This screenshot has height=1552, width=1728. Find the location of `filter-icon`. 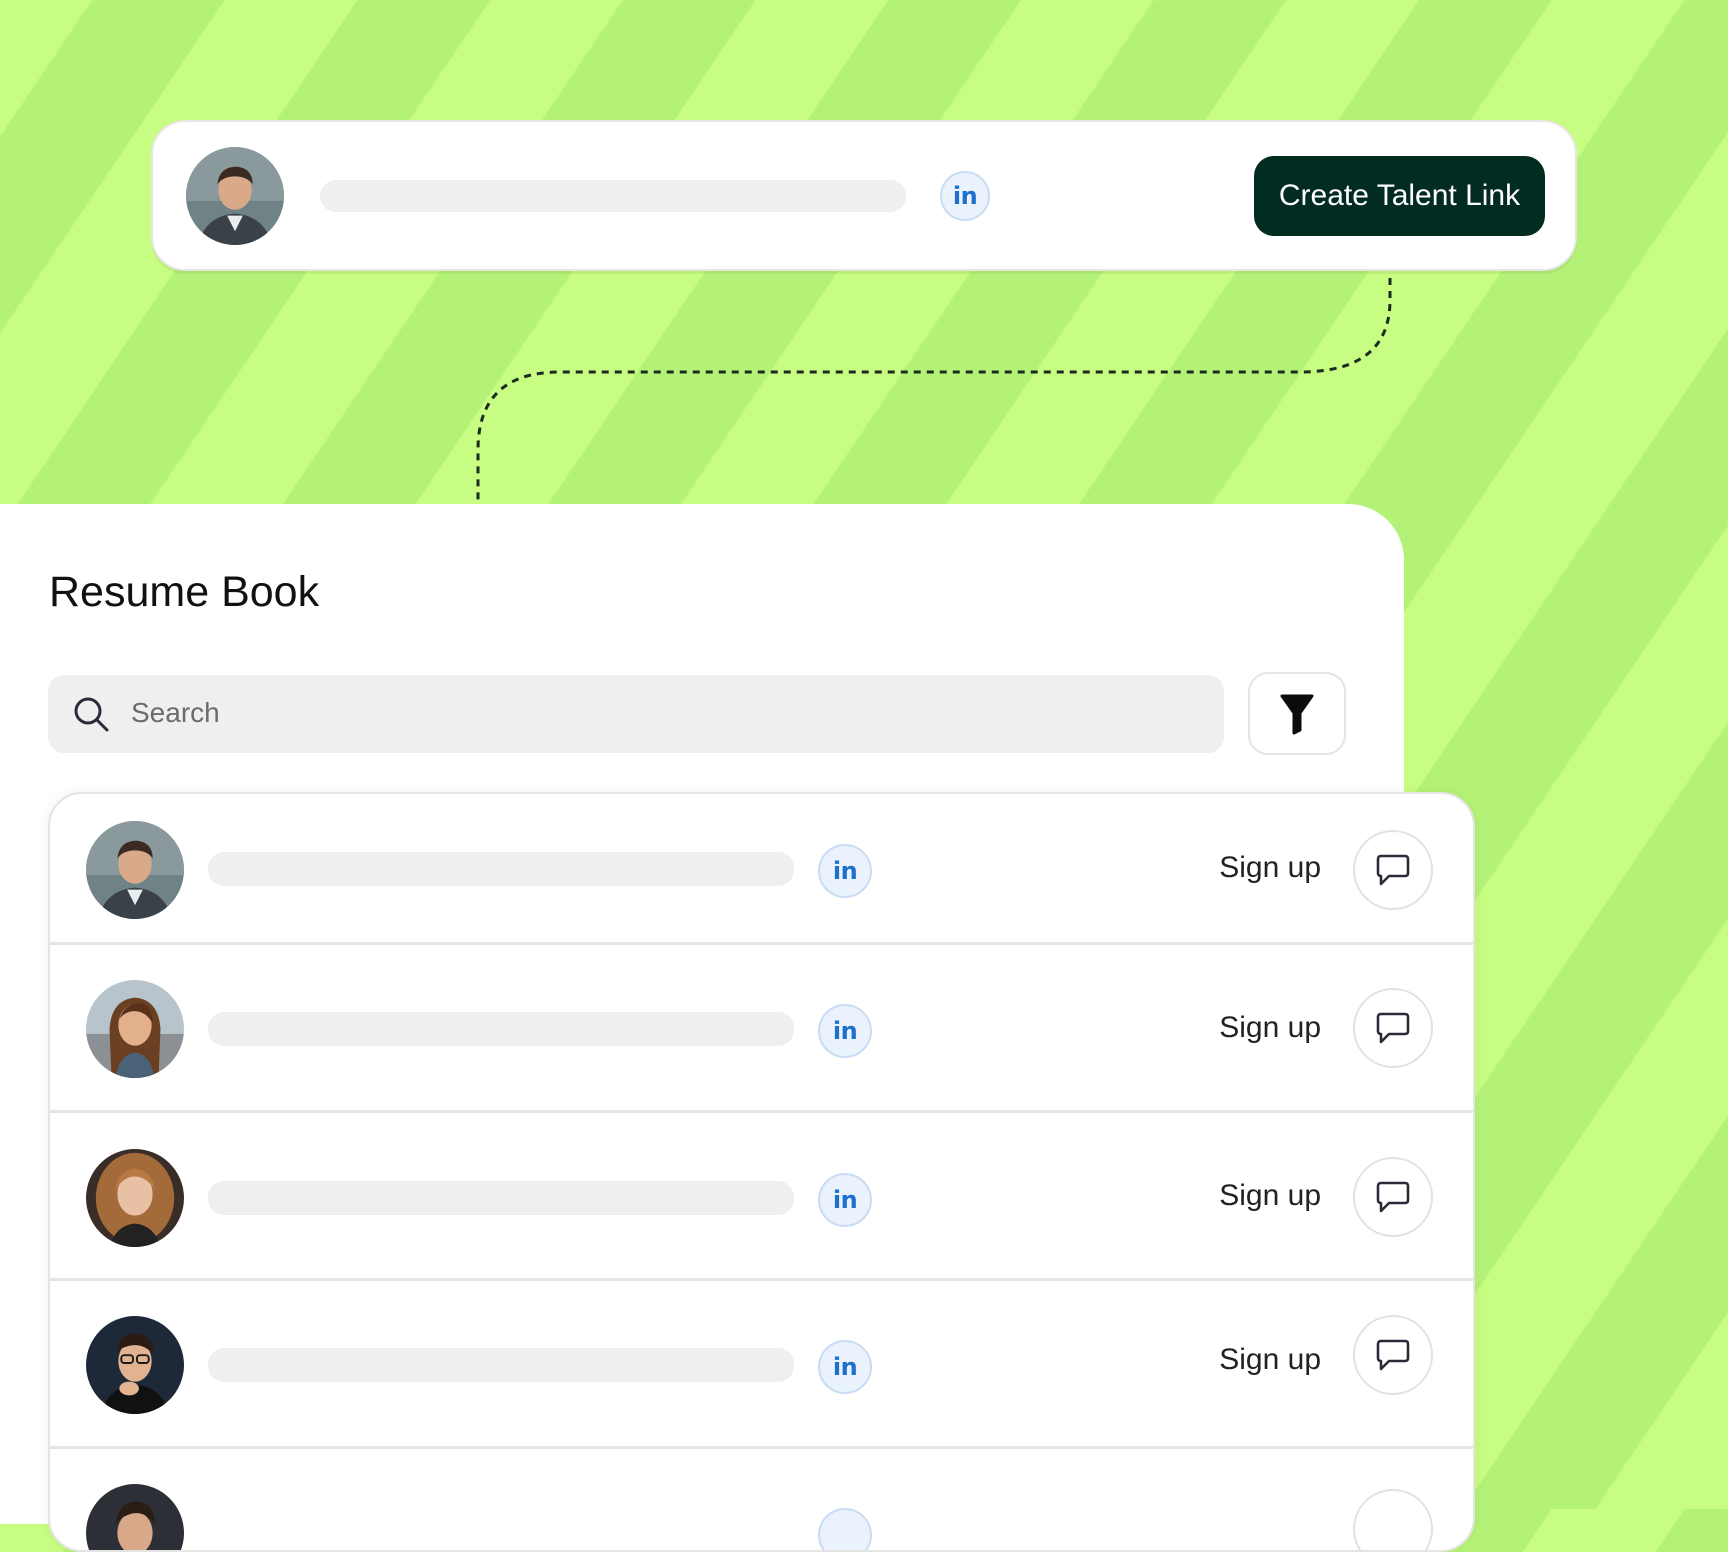

filter-icon is located at coordinates (1297, 714).